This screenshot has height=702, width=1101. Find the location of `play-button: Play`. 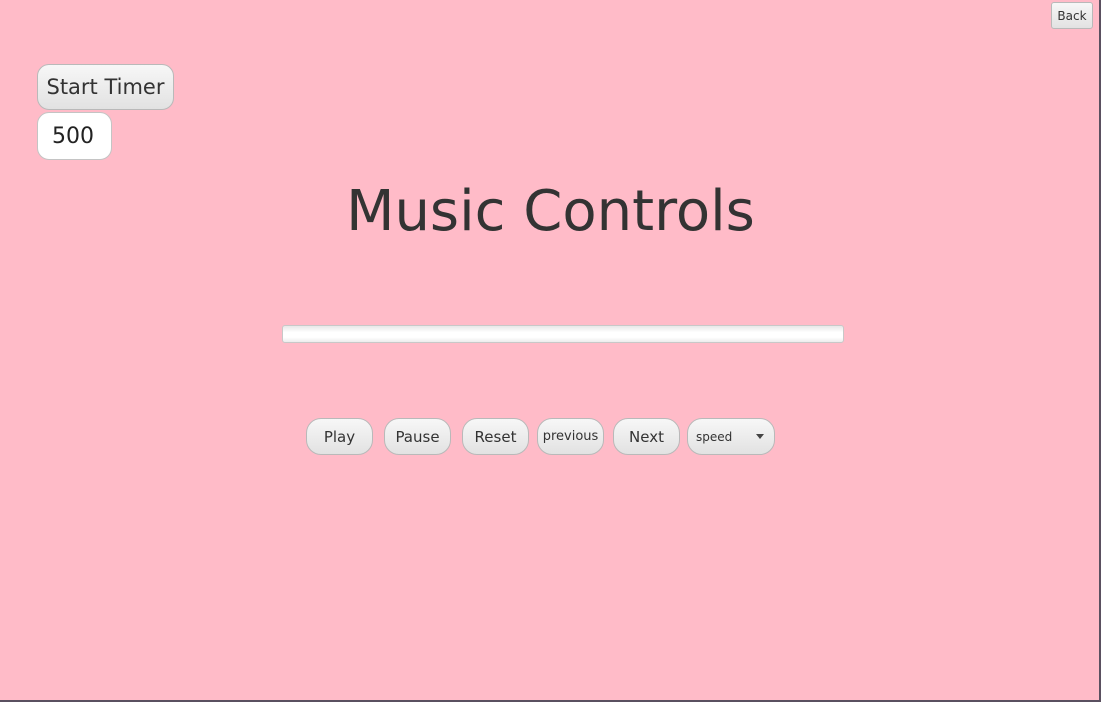

play-button: Play is located at coordinates (339, 436).